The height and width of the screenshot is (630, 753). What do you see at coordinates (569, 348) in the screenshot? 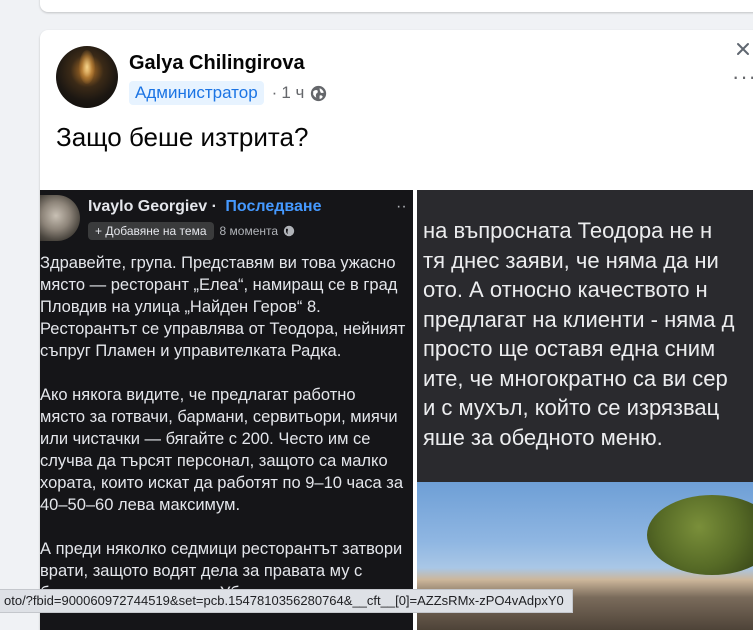
I see `screenshot-right-line: просто ще оставя една сним` at bounding box center [569, 348].